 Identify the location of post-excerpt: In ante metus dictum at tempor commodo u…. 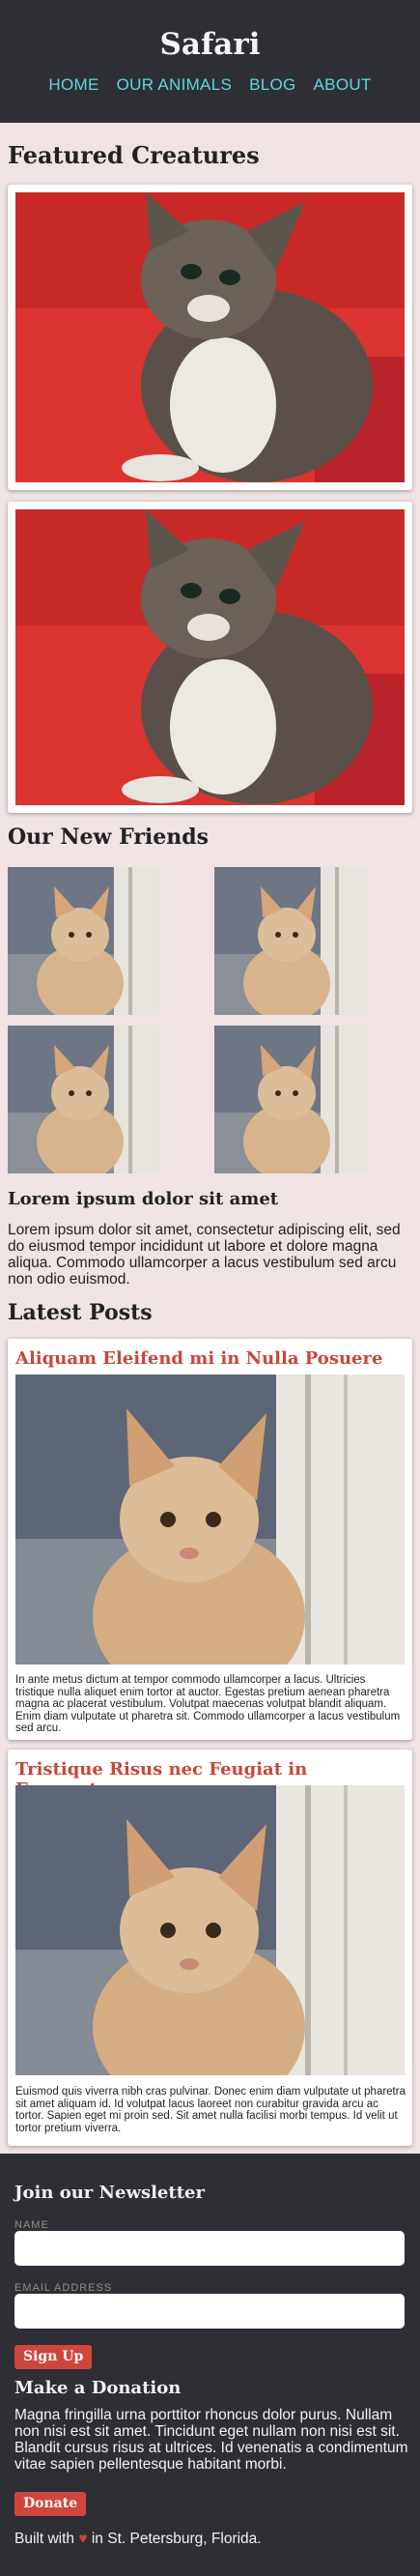
(208, 1704).